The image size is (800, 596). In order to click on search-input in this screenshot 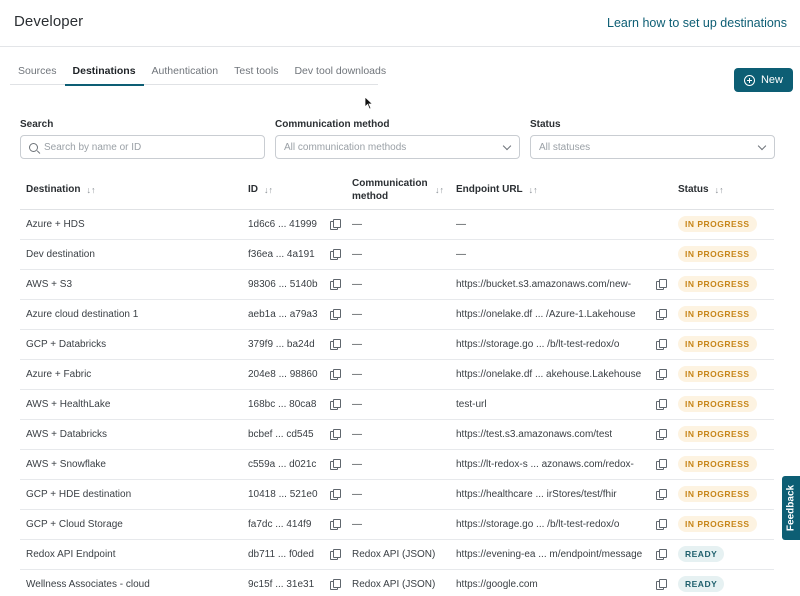, I will do `click(150, 147)`.